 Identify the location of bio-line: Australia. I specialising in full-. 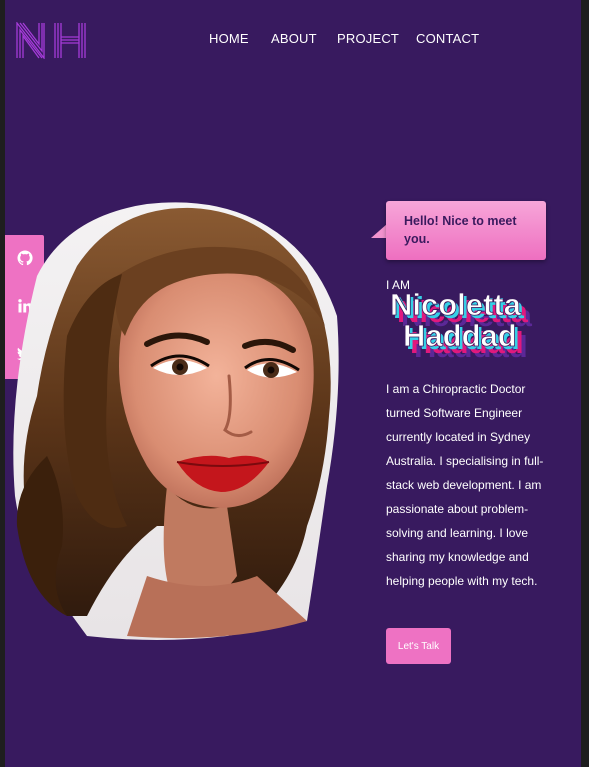
(465, 461).